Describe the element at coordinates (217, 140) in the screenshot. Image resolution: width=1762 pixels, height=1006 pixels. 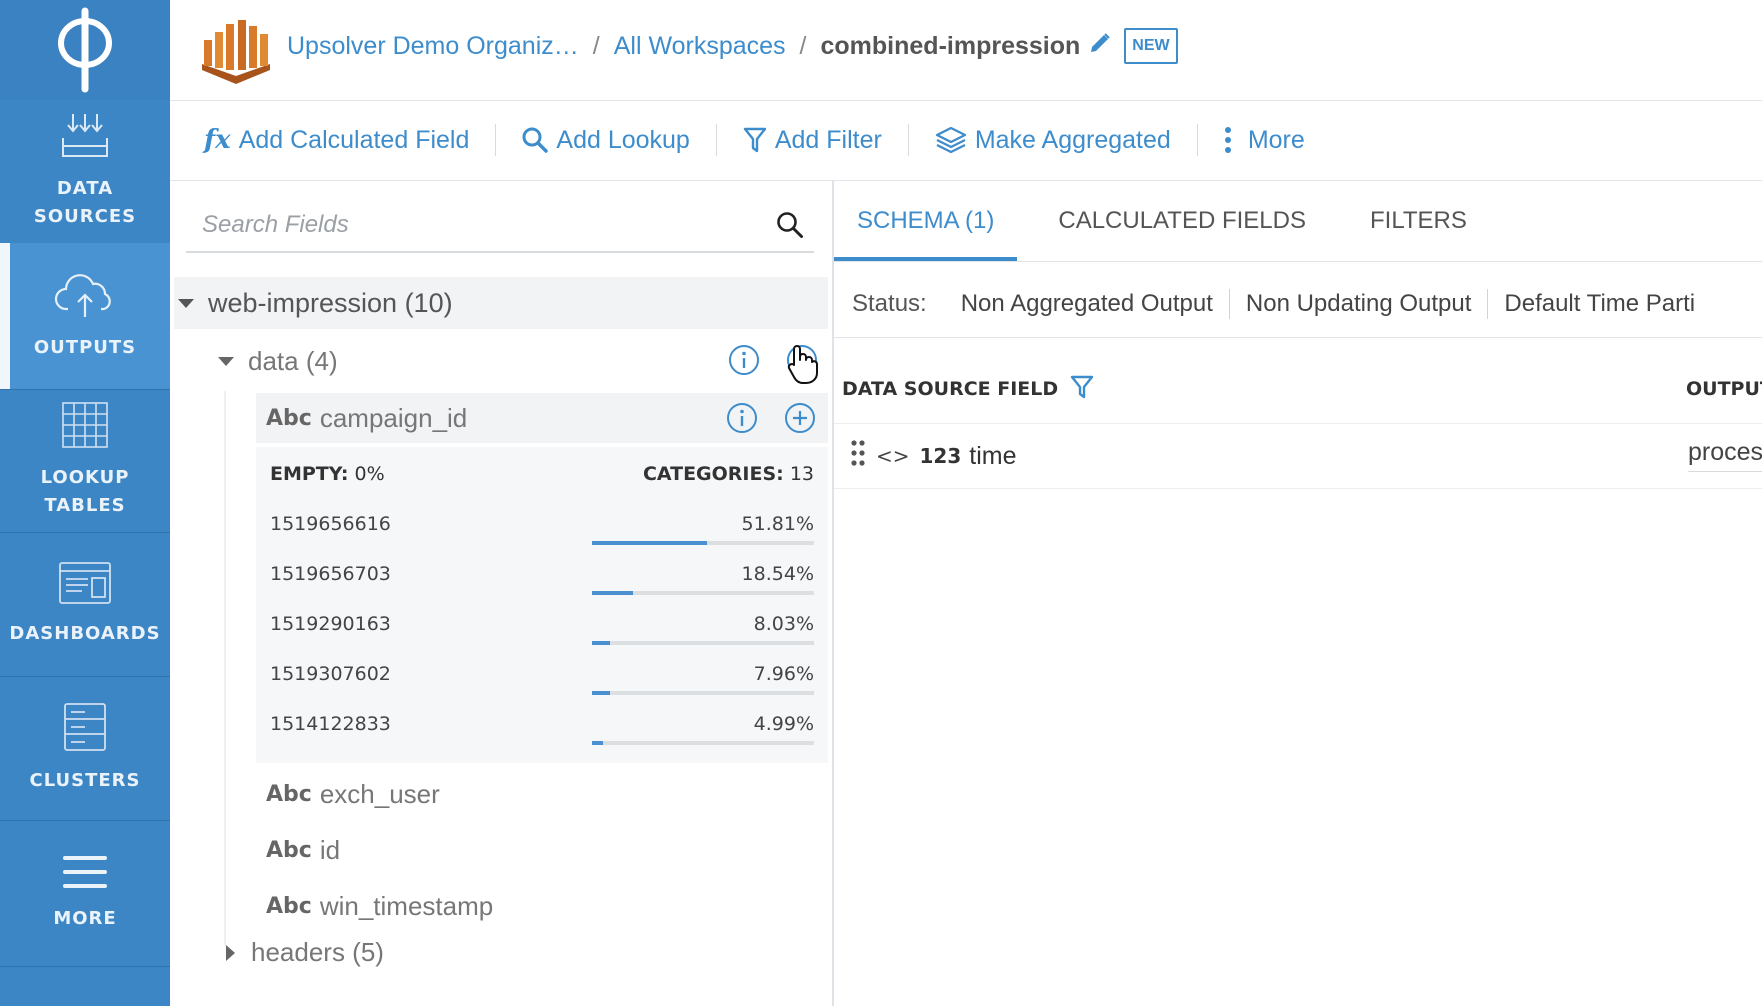
I see `fx-icon: fx` at that location.